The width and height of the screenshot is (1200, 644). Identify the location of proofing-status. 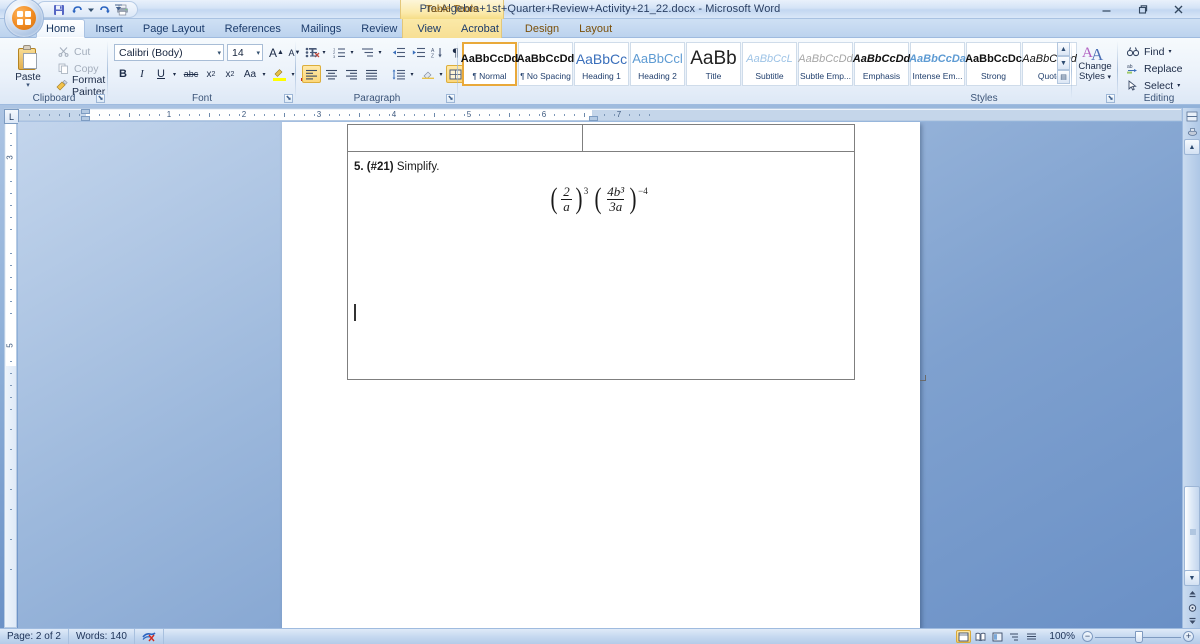
(149, 636).